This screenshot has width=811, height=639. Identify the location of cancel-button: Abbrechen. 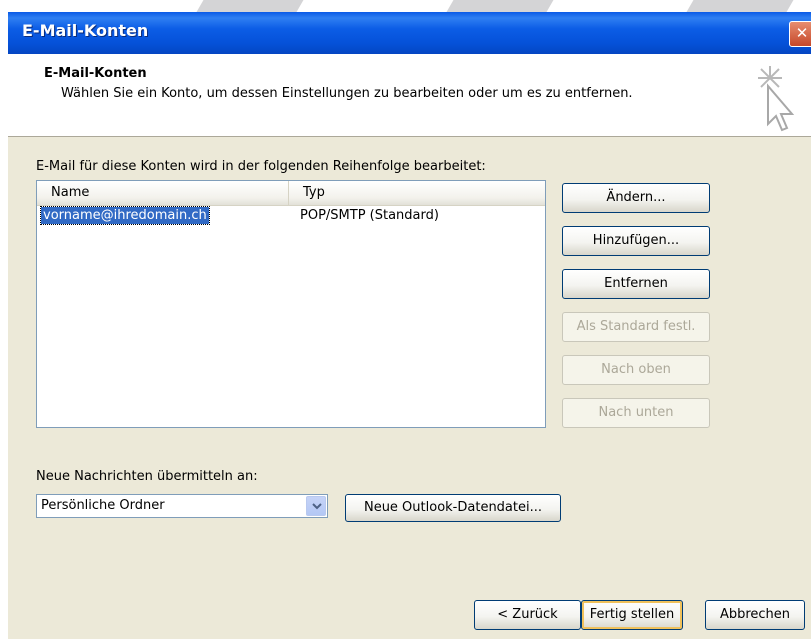
(755, 615).